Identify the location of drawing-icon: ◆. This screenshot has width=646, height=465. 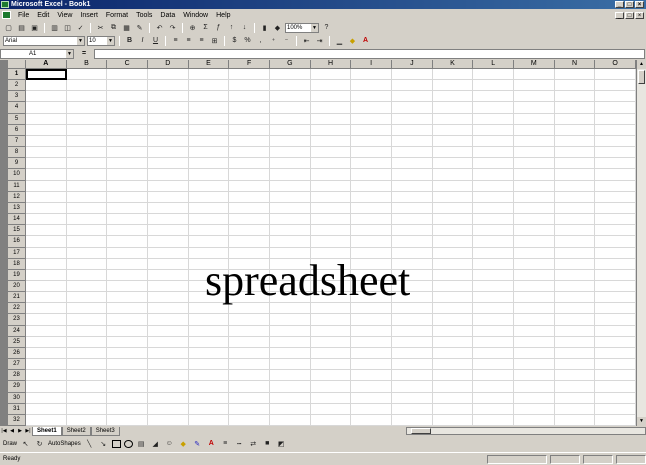
(277, 28).